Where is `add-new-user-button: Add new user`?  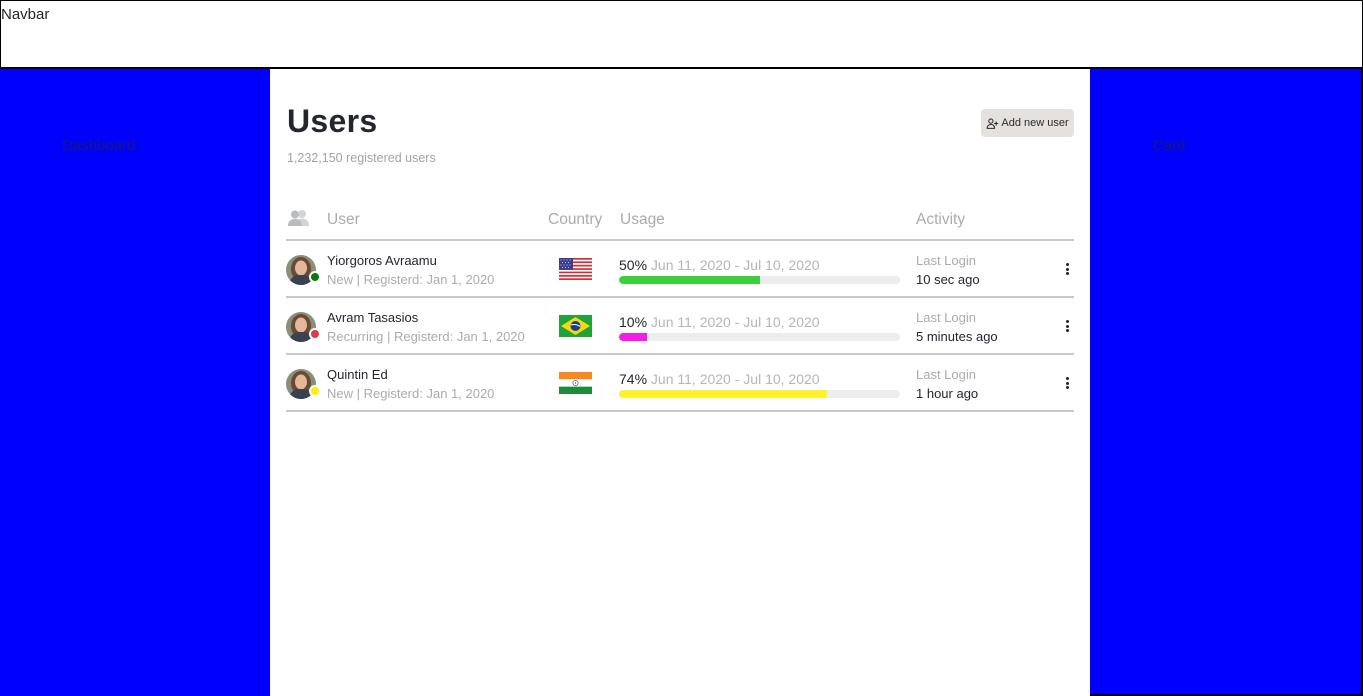
add-new-user-button: Add new user is located at coordinates (1027, 123).